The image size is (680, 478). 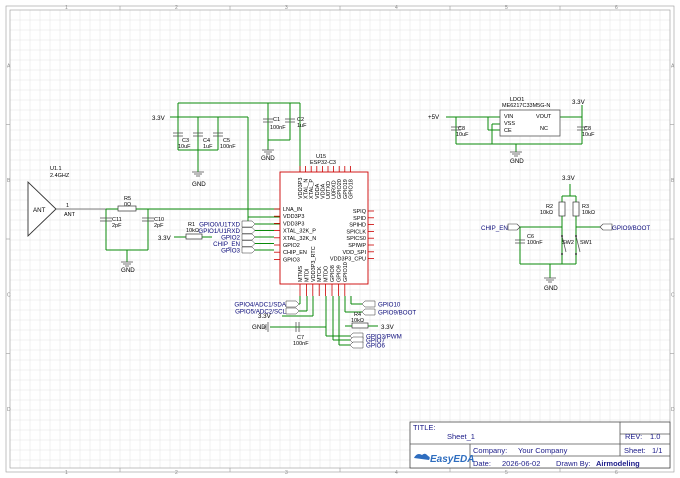 What do you see at coordinates (562, 209) in the screenshot?
I see `r2-resistor` at bounding box center [562, 209].